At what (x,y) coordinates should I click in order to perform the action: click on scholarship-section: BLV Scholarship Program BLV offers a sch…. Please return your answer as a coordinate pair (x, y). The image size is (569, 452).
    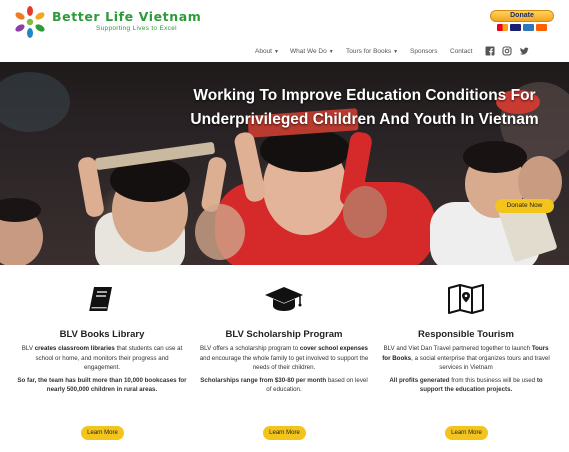
    Looking at the image, I should click on (284, 338).